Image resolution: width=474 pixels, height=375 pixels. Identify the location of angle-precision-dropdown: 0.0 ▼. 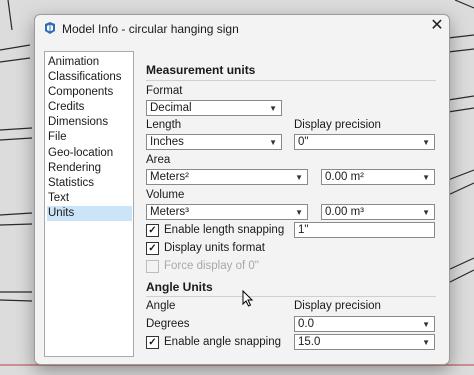
(364, 324).